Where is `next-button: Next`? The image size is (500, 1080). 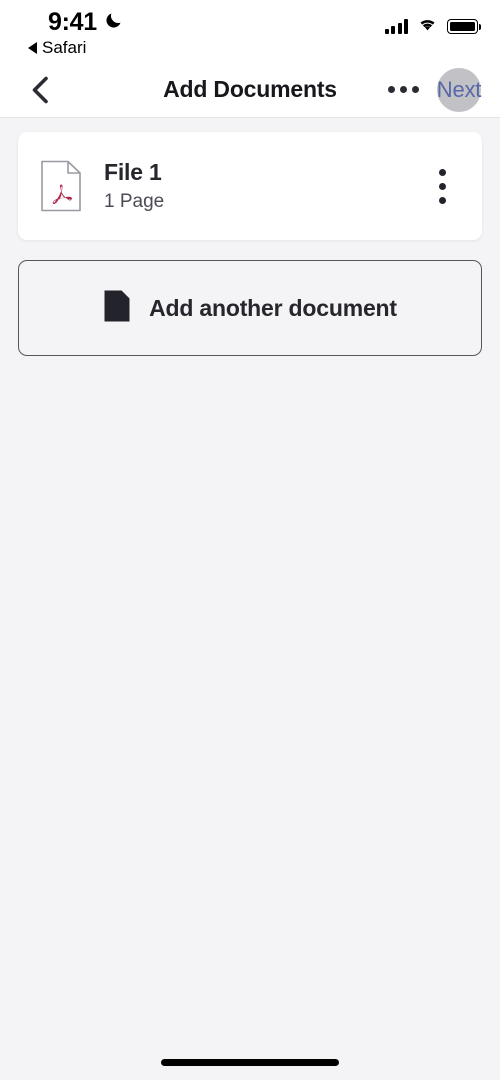
next-button: Next is located at coordinates (459, 89).